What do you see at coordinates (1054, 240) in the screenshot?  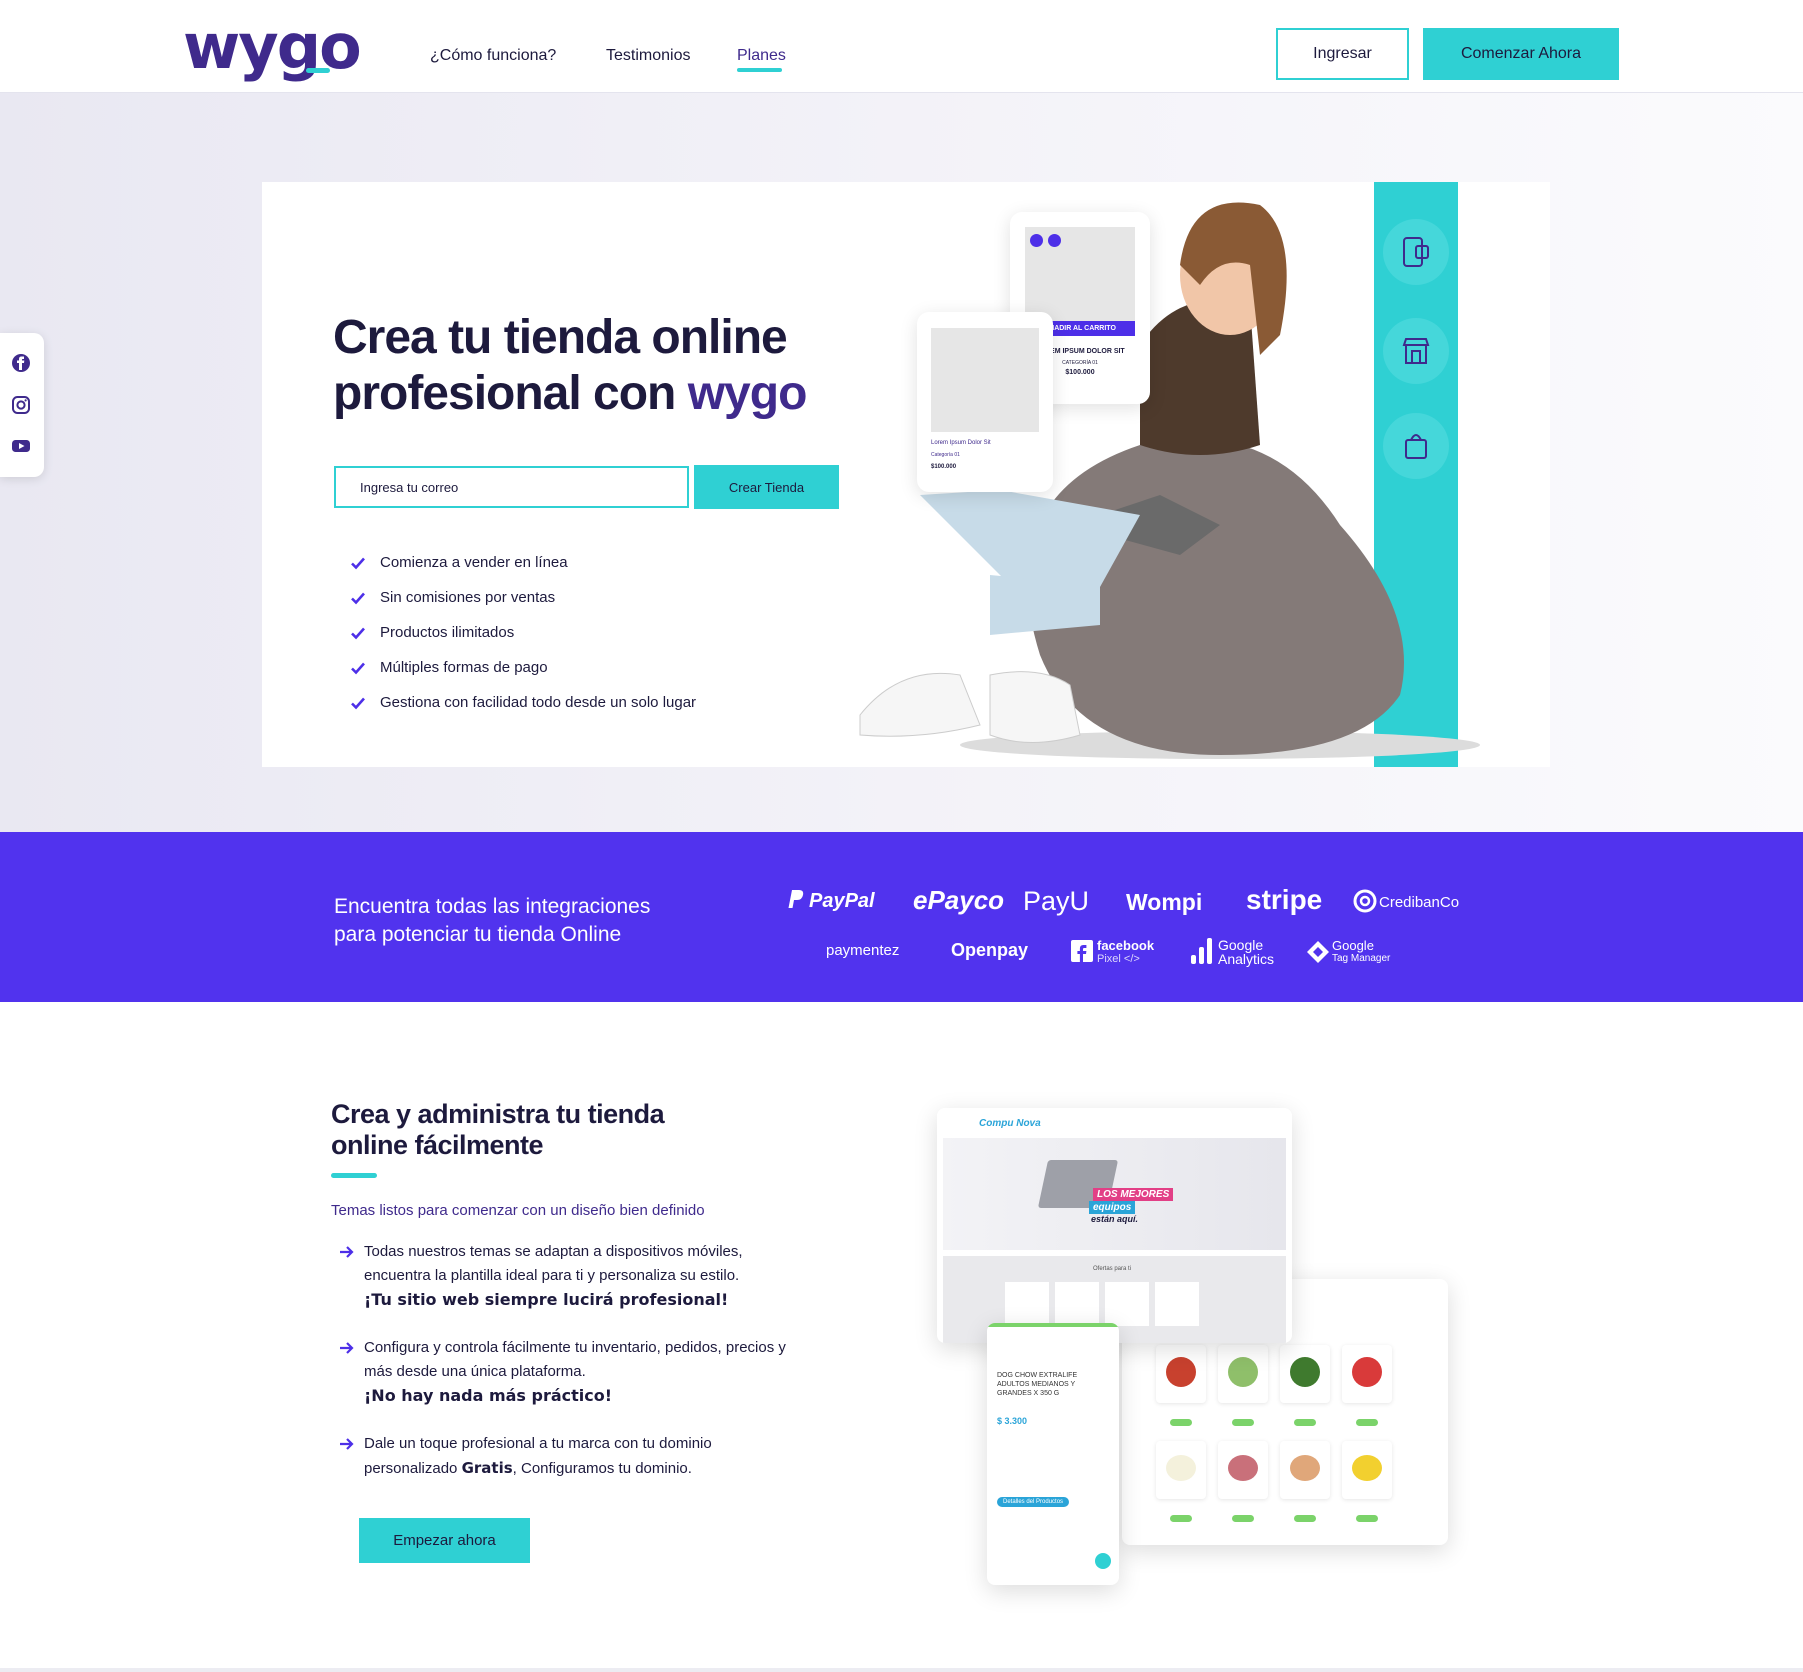 I see `heart-icon` at bounding box center [1054, 240].